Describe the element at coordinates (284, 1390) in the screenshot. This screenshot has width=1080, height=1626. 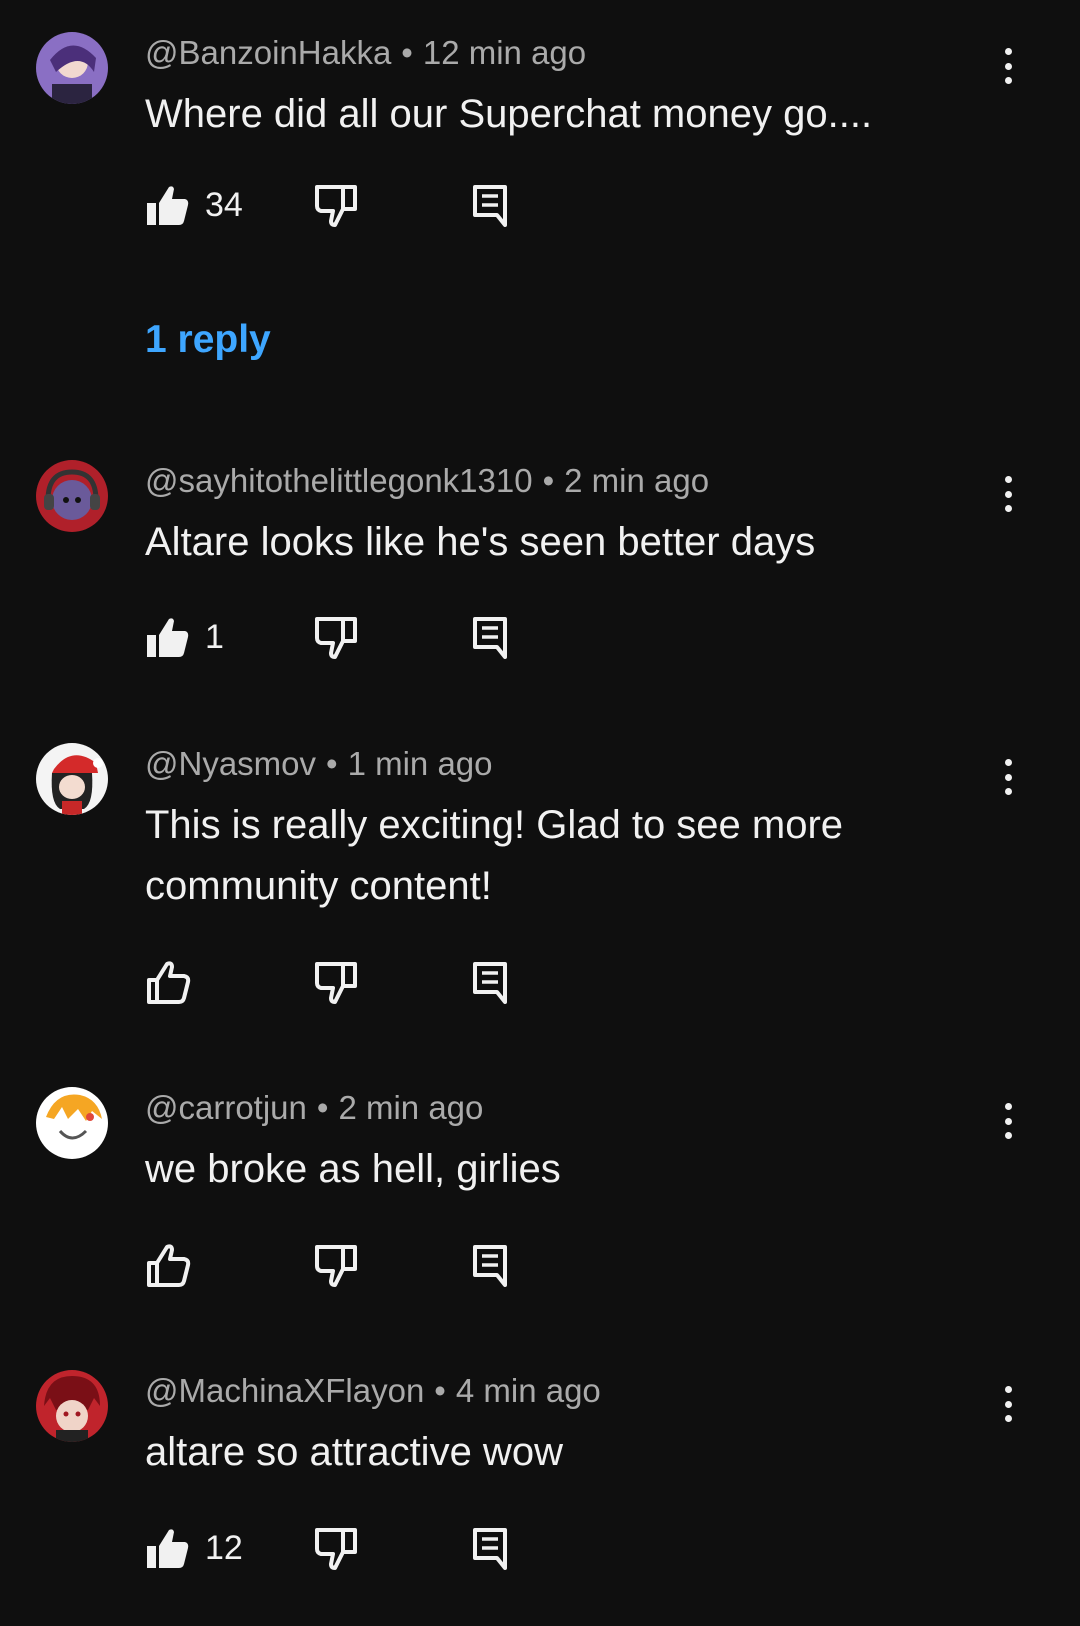
I see `comment-author: @MachinaXFlayon` at that location.